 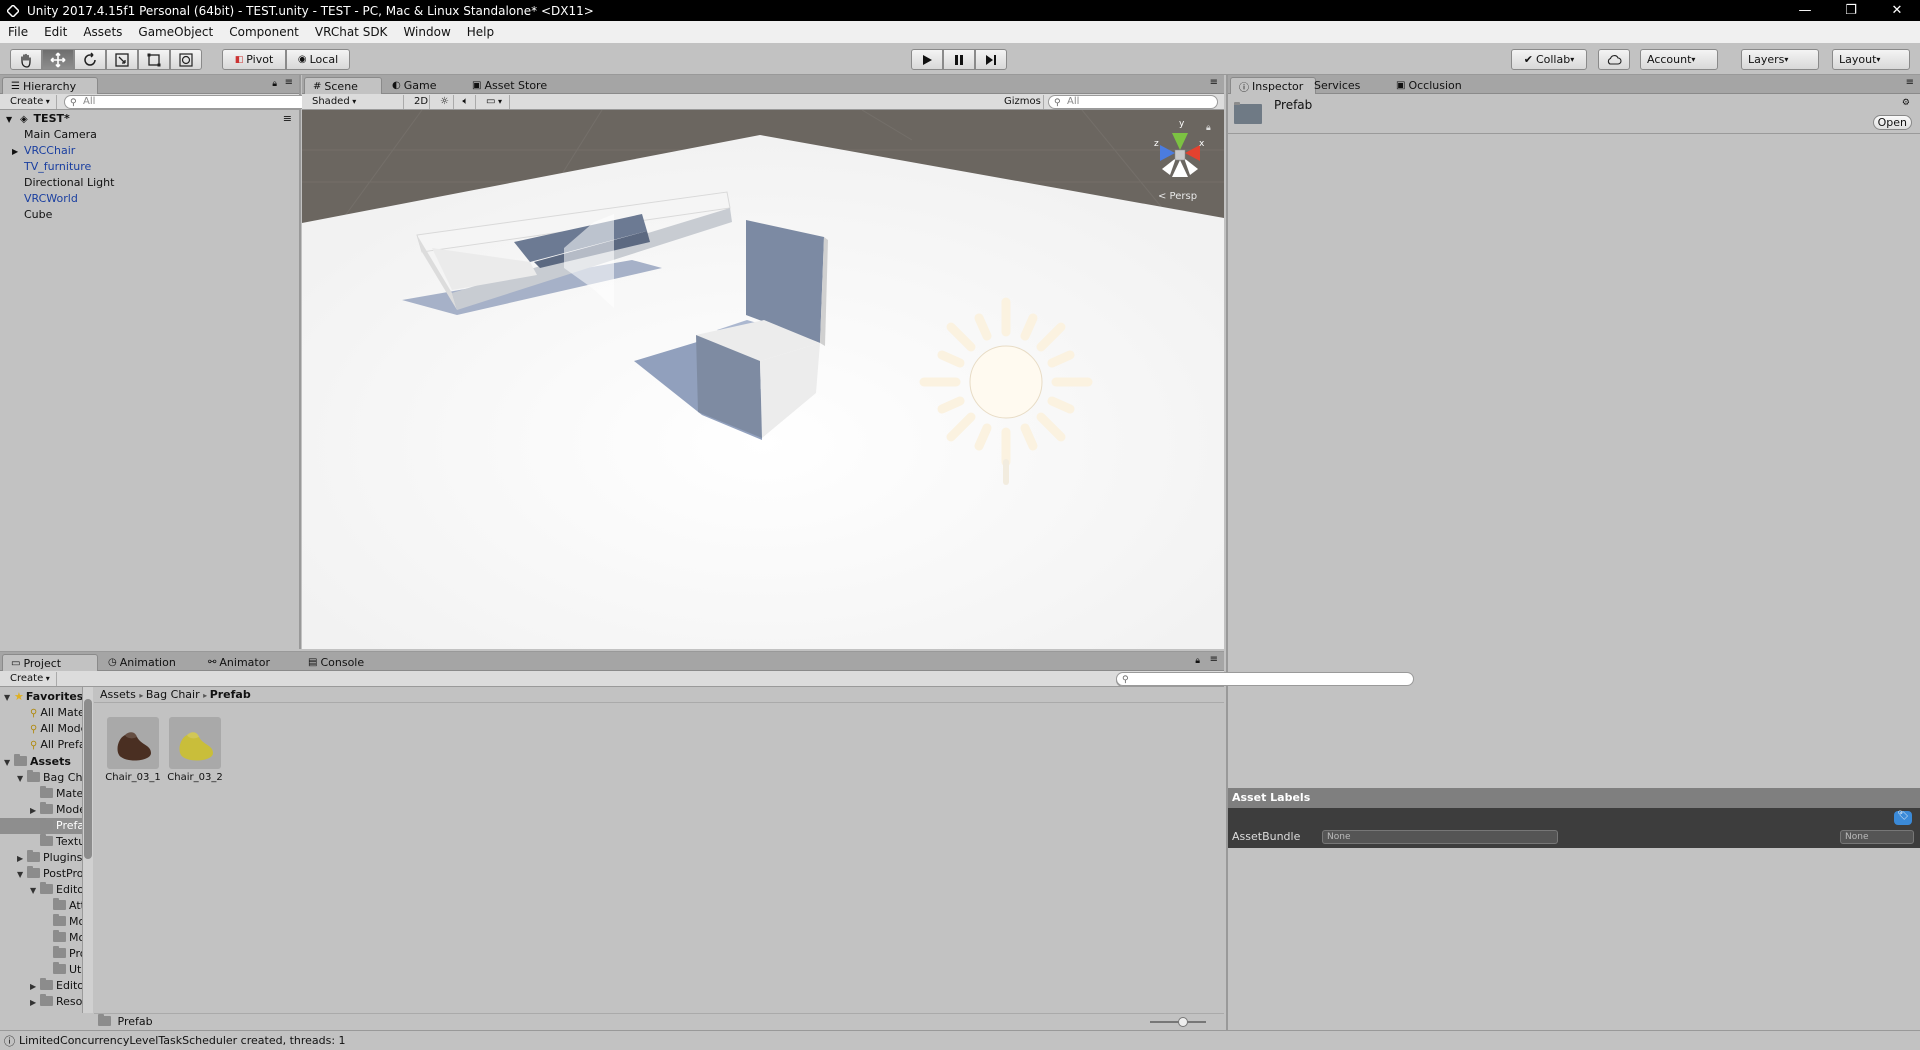 I want to click on scale-tool-icon, so click(x=122, y=59).